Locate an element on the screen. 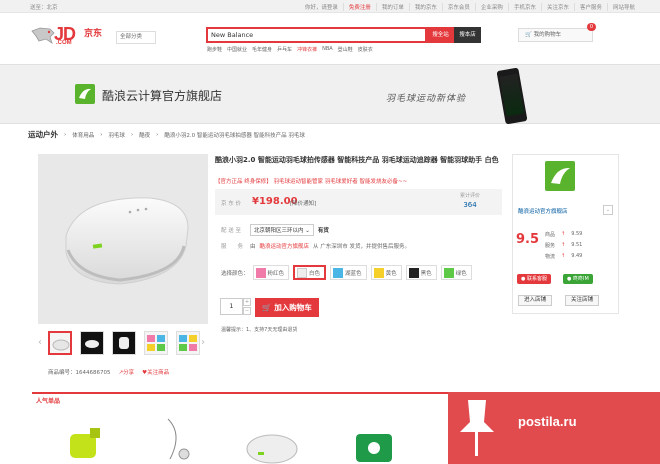 The image size is (660, 464). breadcrumb-item: 酷夜 is located at coordinates (144, 135).